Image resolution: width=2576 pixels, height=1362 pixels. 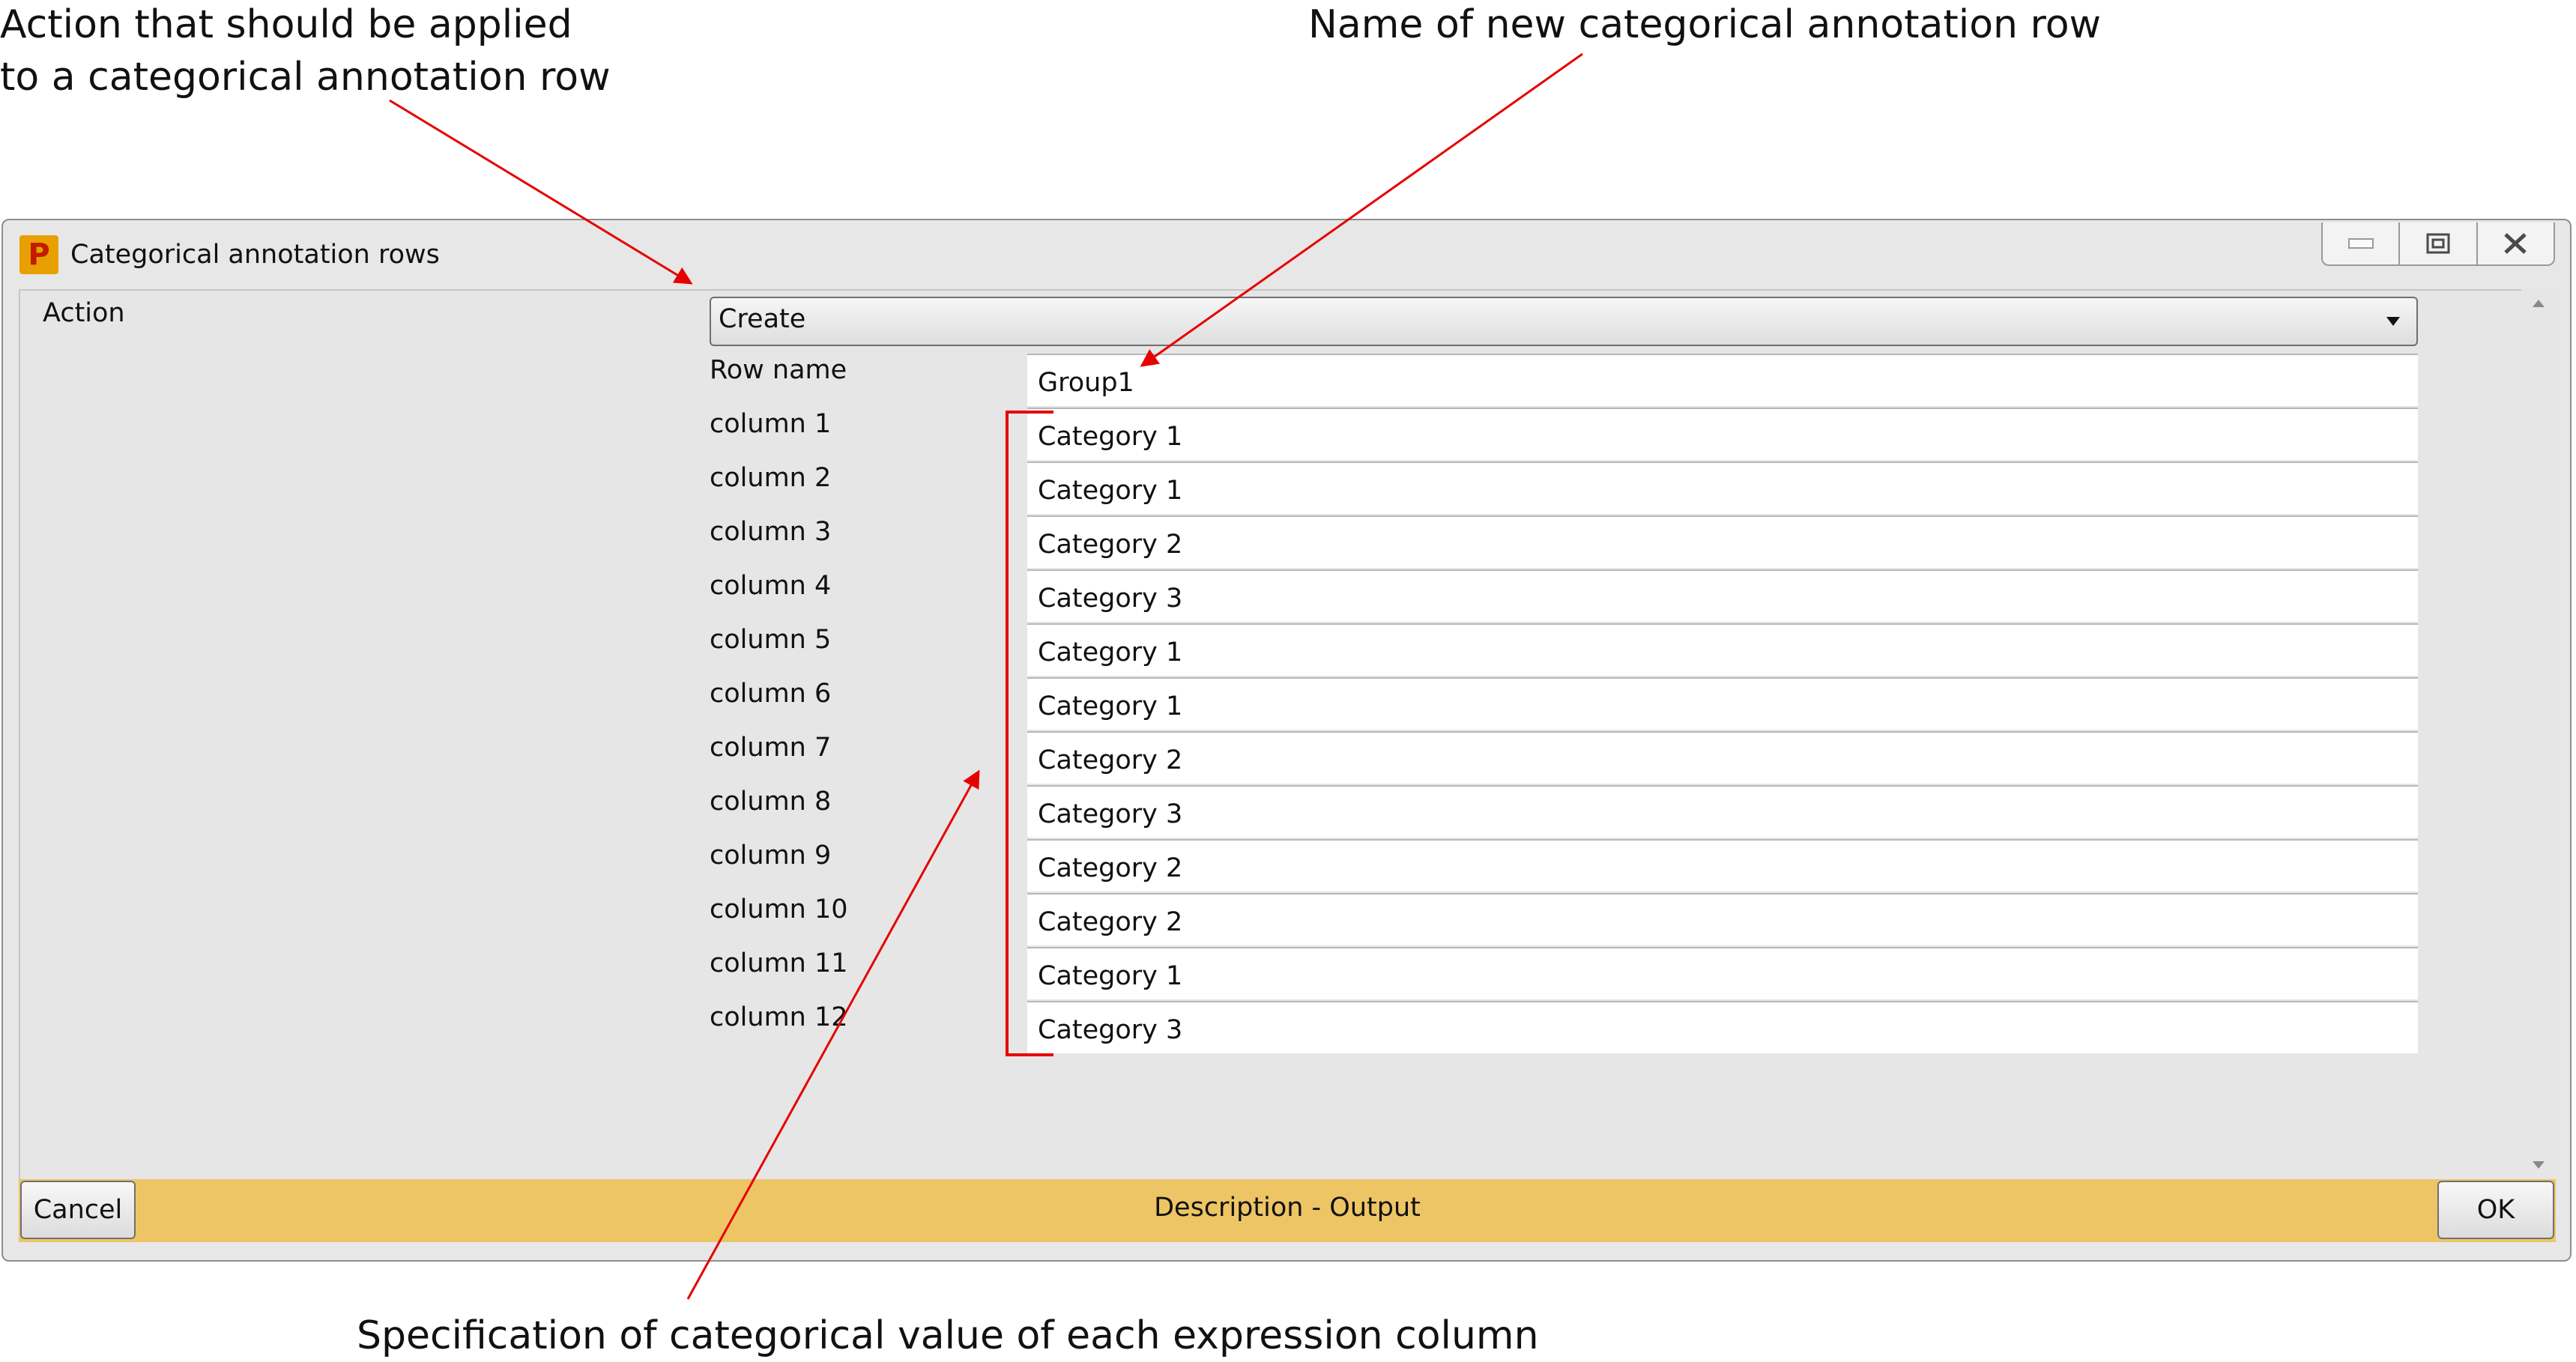 What do you see at coordinates (78, 1210) in the screenshot?
I see `cancel-button: Cancel` at bounding box center [78, 1210].